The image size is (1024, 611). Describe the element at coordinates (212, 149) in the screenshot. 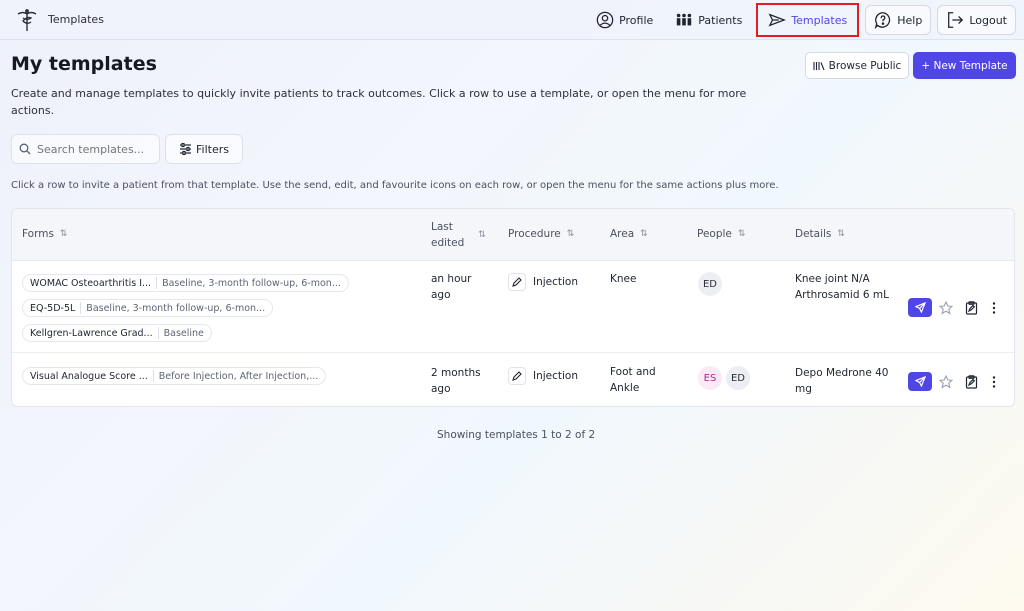

I see `filters-label: Filters` at that location.